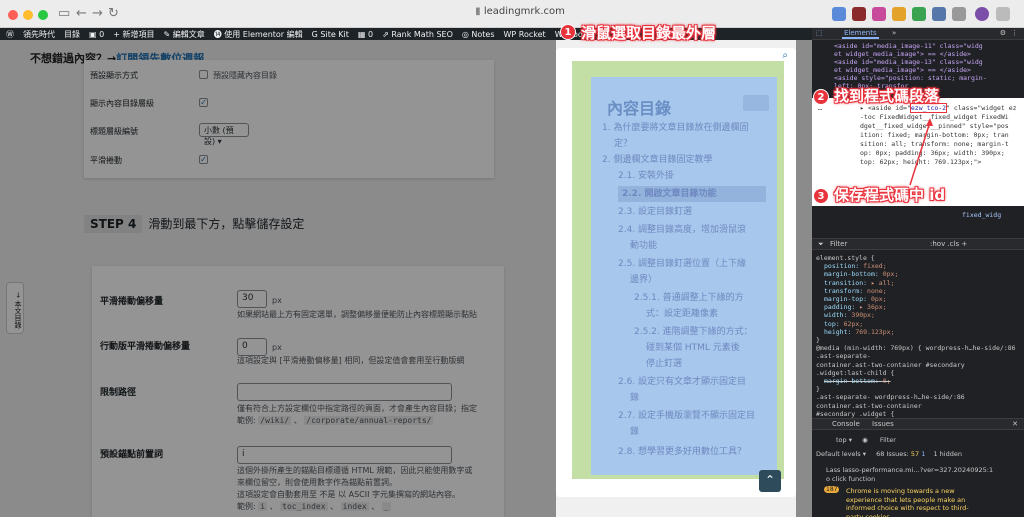  What do you see at coordinates (821, 196) in the screenshot?
I see `annotation-badge-3: 3` at bounding box center [821, 196].